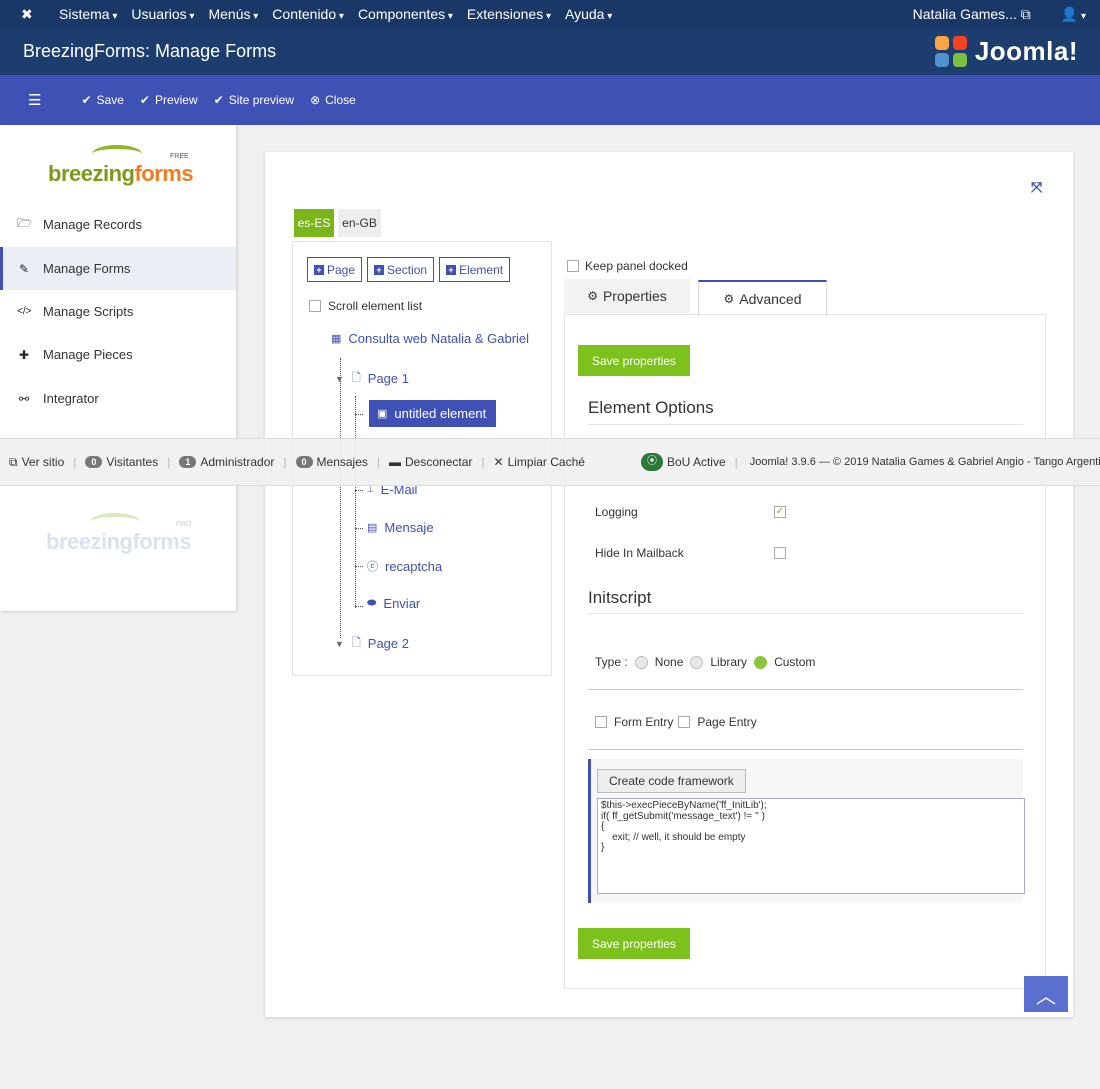 This screenshot has height=1089, width=1100. What do you see at coordinates (550, 51) in the screenshot?
I see `title-bar: BreezingForms: Manage Forms Joomla!` at bounding box center [550, 51].